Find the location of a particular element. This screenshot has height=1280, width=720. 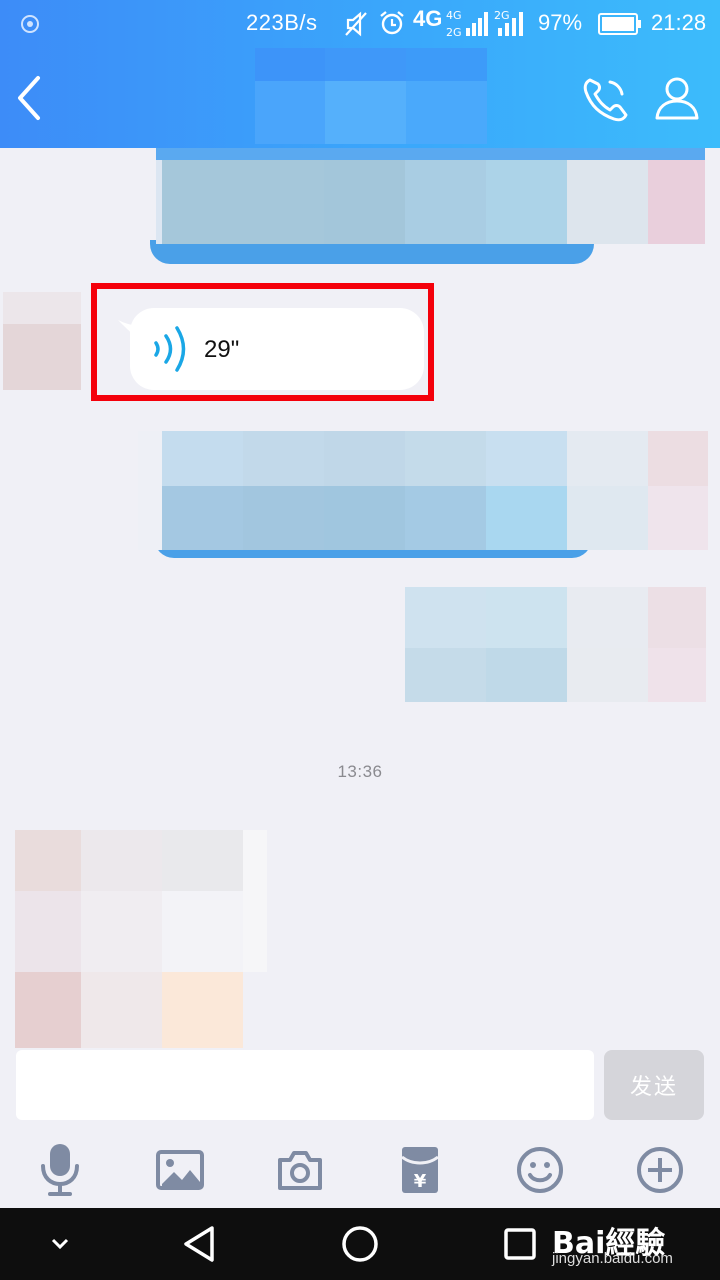

mute-icon is located at coordinates (356, 24).